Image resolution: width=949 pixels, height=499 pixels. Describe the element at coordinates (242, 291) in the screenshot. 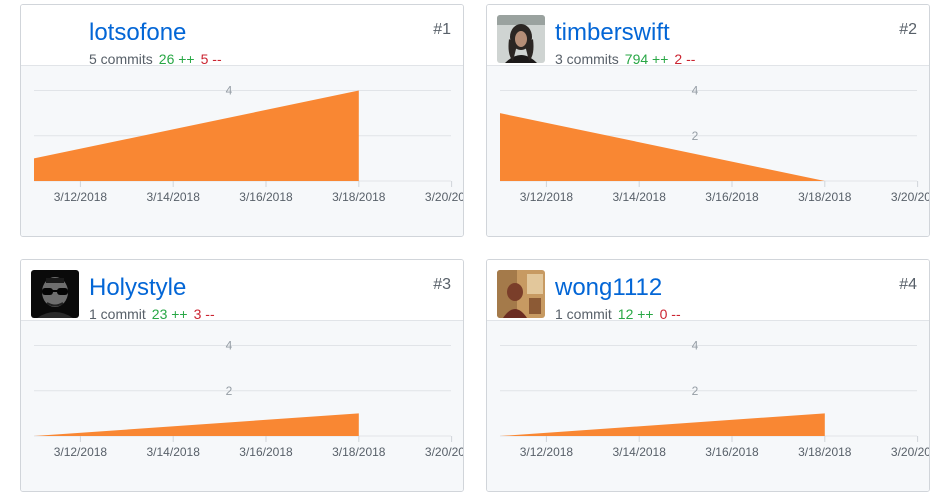

I see `card-header: Holystyle 1 commit 23 ++ 3 -- #3` at that location.